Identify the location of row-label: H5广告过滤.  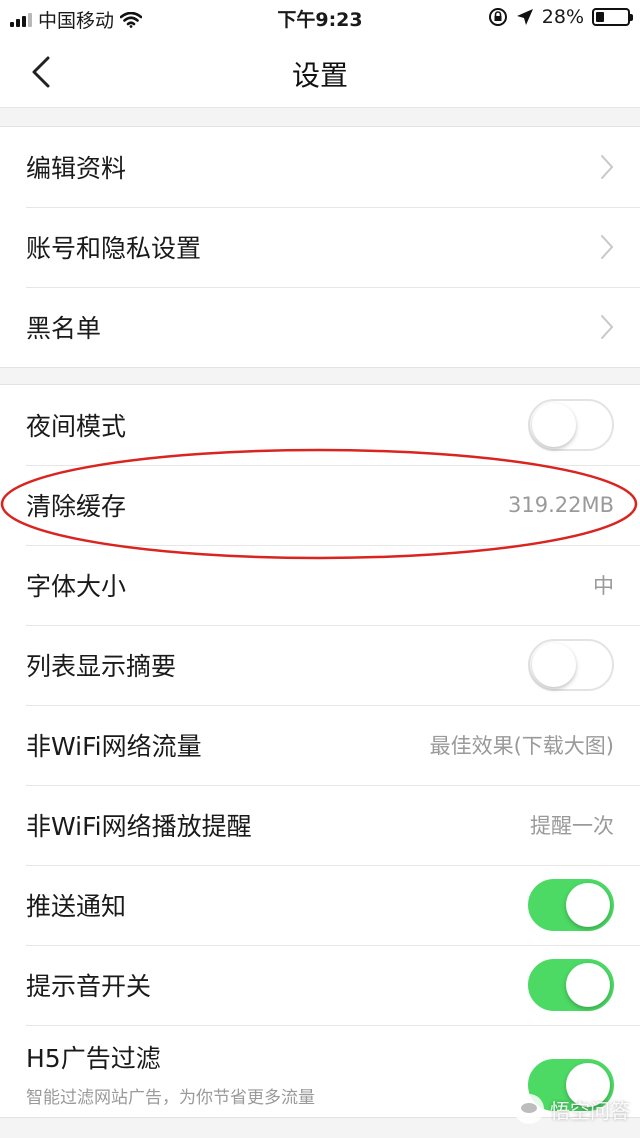
(93, 1058).